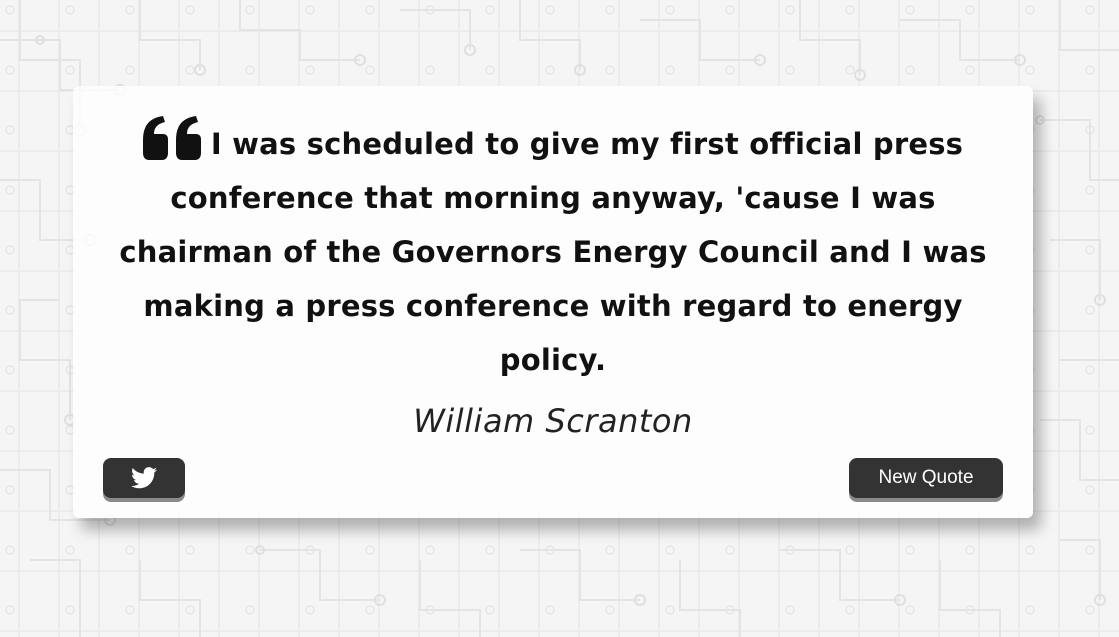 This screenshot has width=1119, height=637. I want to click on twitter-icon, so click(144, 478).